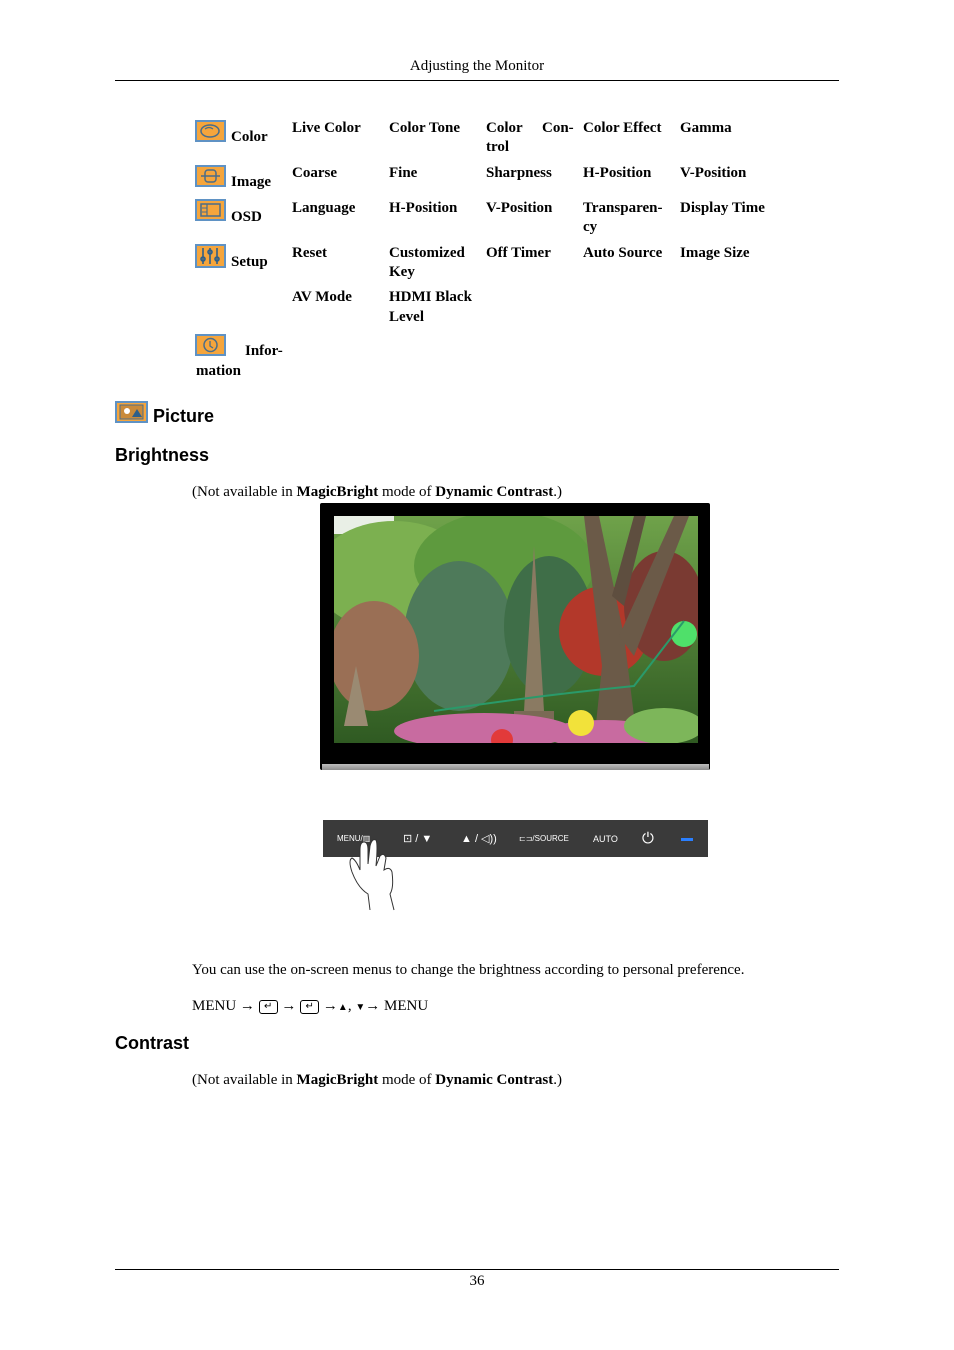  I want to click on down-key-icon: ▼, so click(360, 1007).